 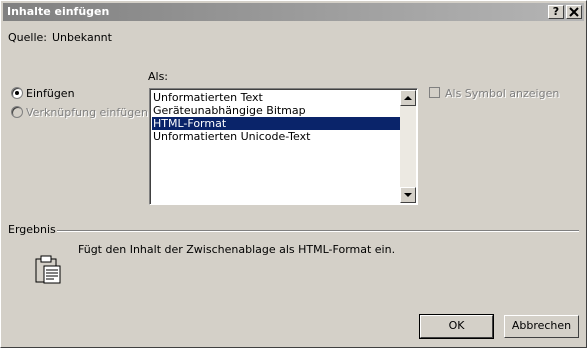 I want to click on format-list-item: Unformatierten Text, so click(x=277, y=97).